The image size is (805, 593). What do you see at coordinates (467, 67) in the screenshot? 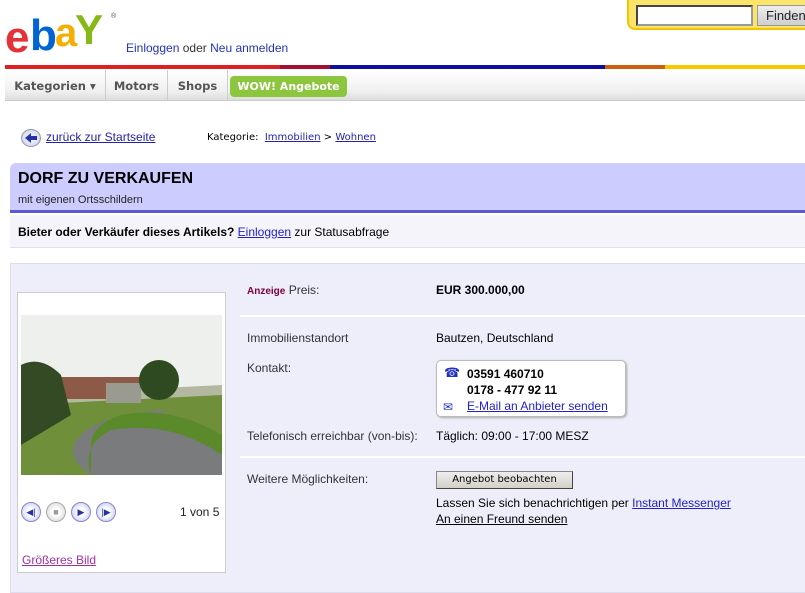
I see `stripe-blue` at bounding box center [467, 67].